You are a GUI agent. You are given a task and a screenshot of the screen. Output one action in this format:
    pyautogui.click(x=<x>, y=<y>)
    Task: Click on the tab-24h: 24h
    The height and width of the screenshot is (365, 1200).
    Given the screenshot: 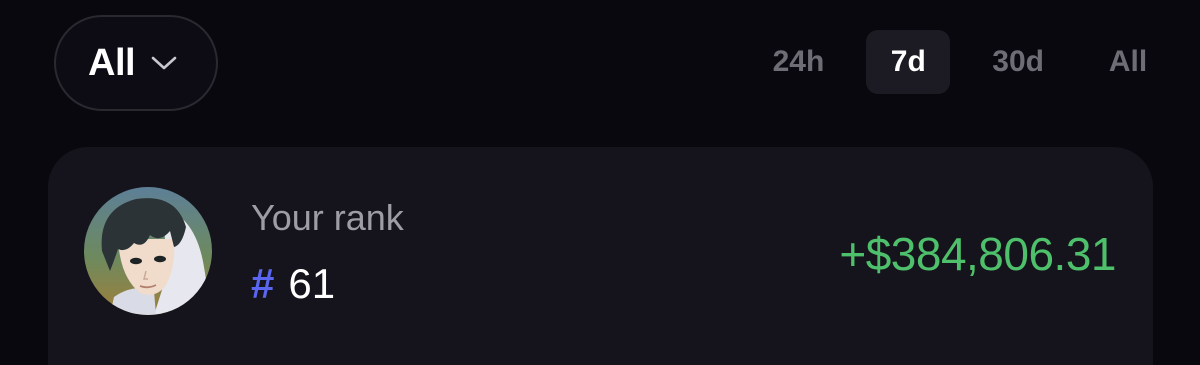 What is the action you would take?
    pyautogui.click(x=799, y=62)
    